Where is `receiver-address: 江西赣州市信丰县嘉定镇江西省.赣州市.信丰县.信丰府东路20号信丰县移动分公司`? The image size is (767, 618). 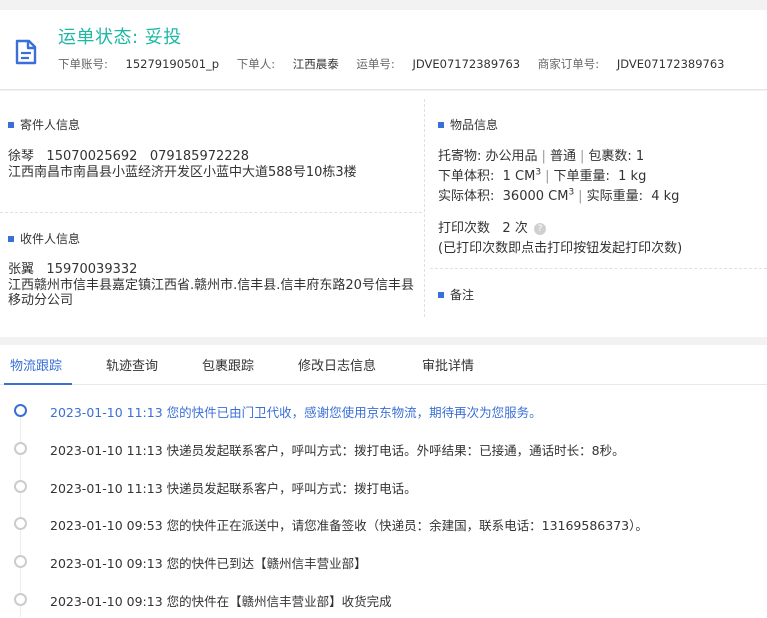
receiver-address: 江西赣州市信丰县嘉定镇江西省.赣州市.信丰县.信丰府东路20号信丰县移动分公司 is located at coordinates (211, 293).